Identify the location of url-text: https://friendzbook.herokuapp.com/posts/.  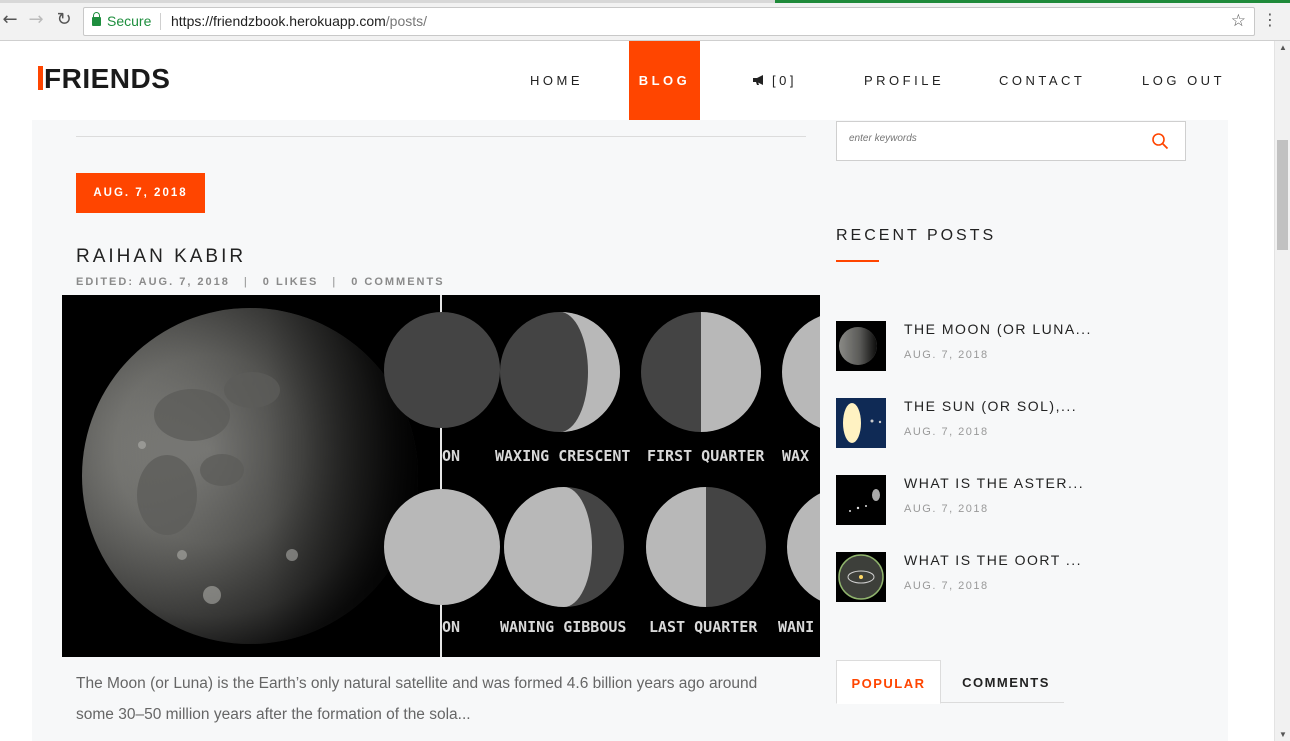
(299, 21).